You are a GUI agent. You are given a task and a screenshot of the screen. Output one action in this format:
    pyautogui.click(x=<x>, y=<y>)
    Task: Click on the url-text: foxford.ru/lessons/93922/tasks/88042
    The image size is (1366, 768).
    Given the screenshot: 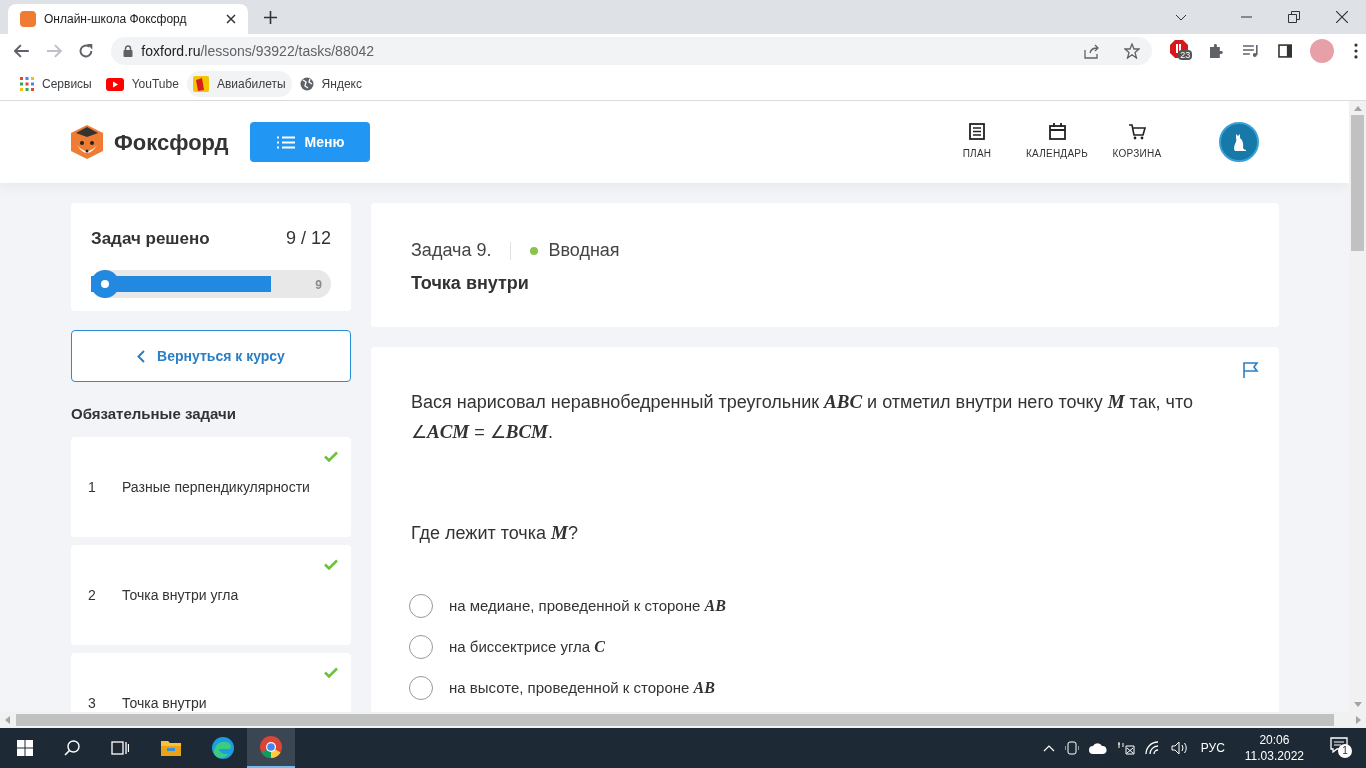 What is the action you would take?
    pyautogui.click(x=258, y=51)
    